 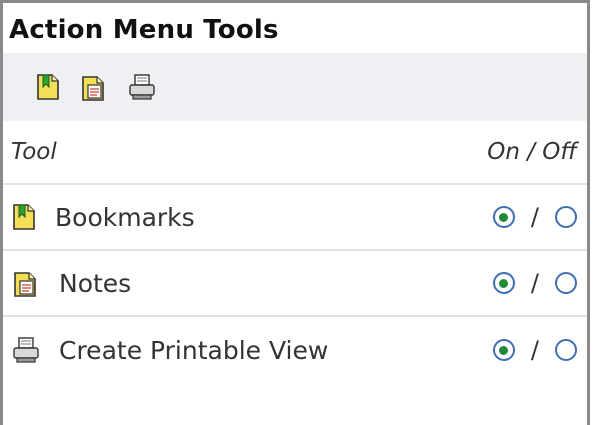 What do you see at coordinates (503, 217) in the screenshot?
I see `bookmarks-on-radio` at bounding box center [503, 217].